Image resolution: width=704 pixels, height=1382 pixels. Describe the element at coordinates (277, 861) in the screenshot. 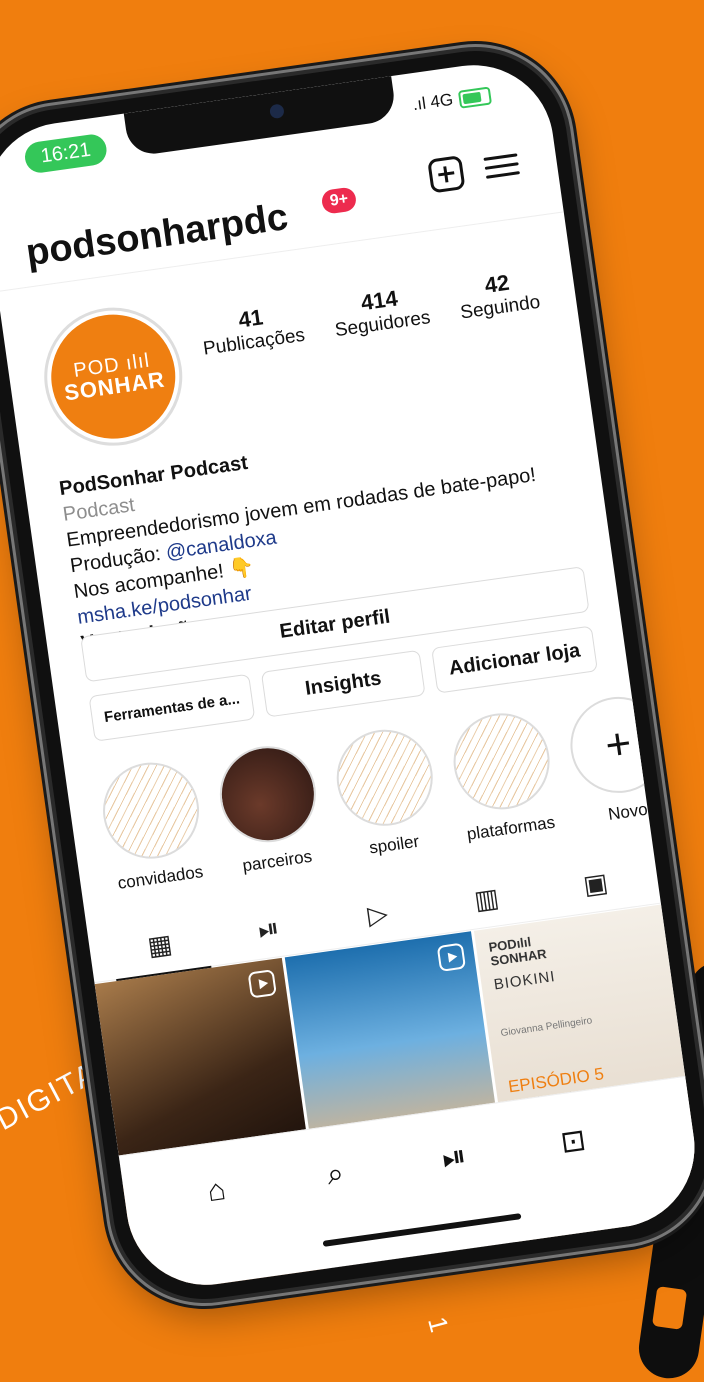

I see `highlight-label: parceiros` at that location.